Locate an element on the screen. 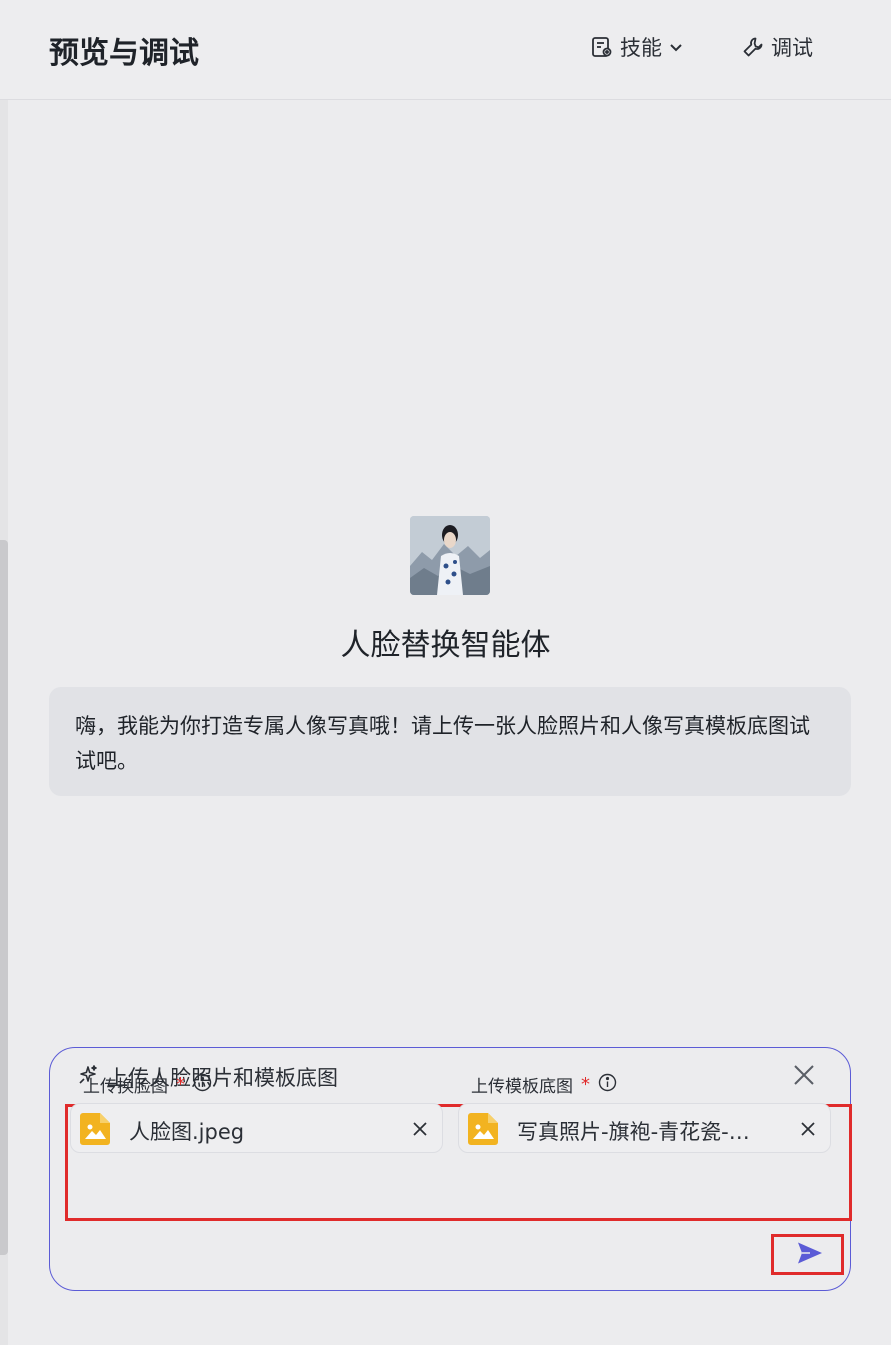 The height and width of the screenshot is (1345, 891). debug-label: 调试 is located at coordinates (792, 48).